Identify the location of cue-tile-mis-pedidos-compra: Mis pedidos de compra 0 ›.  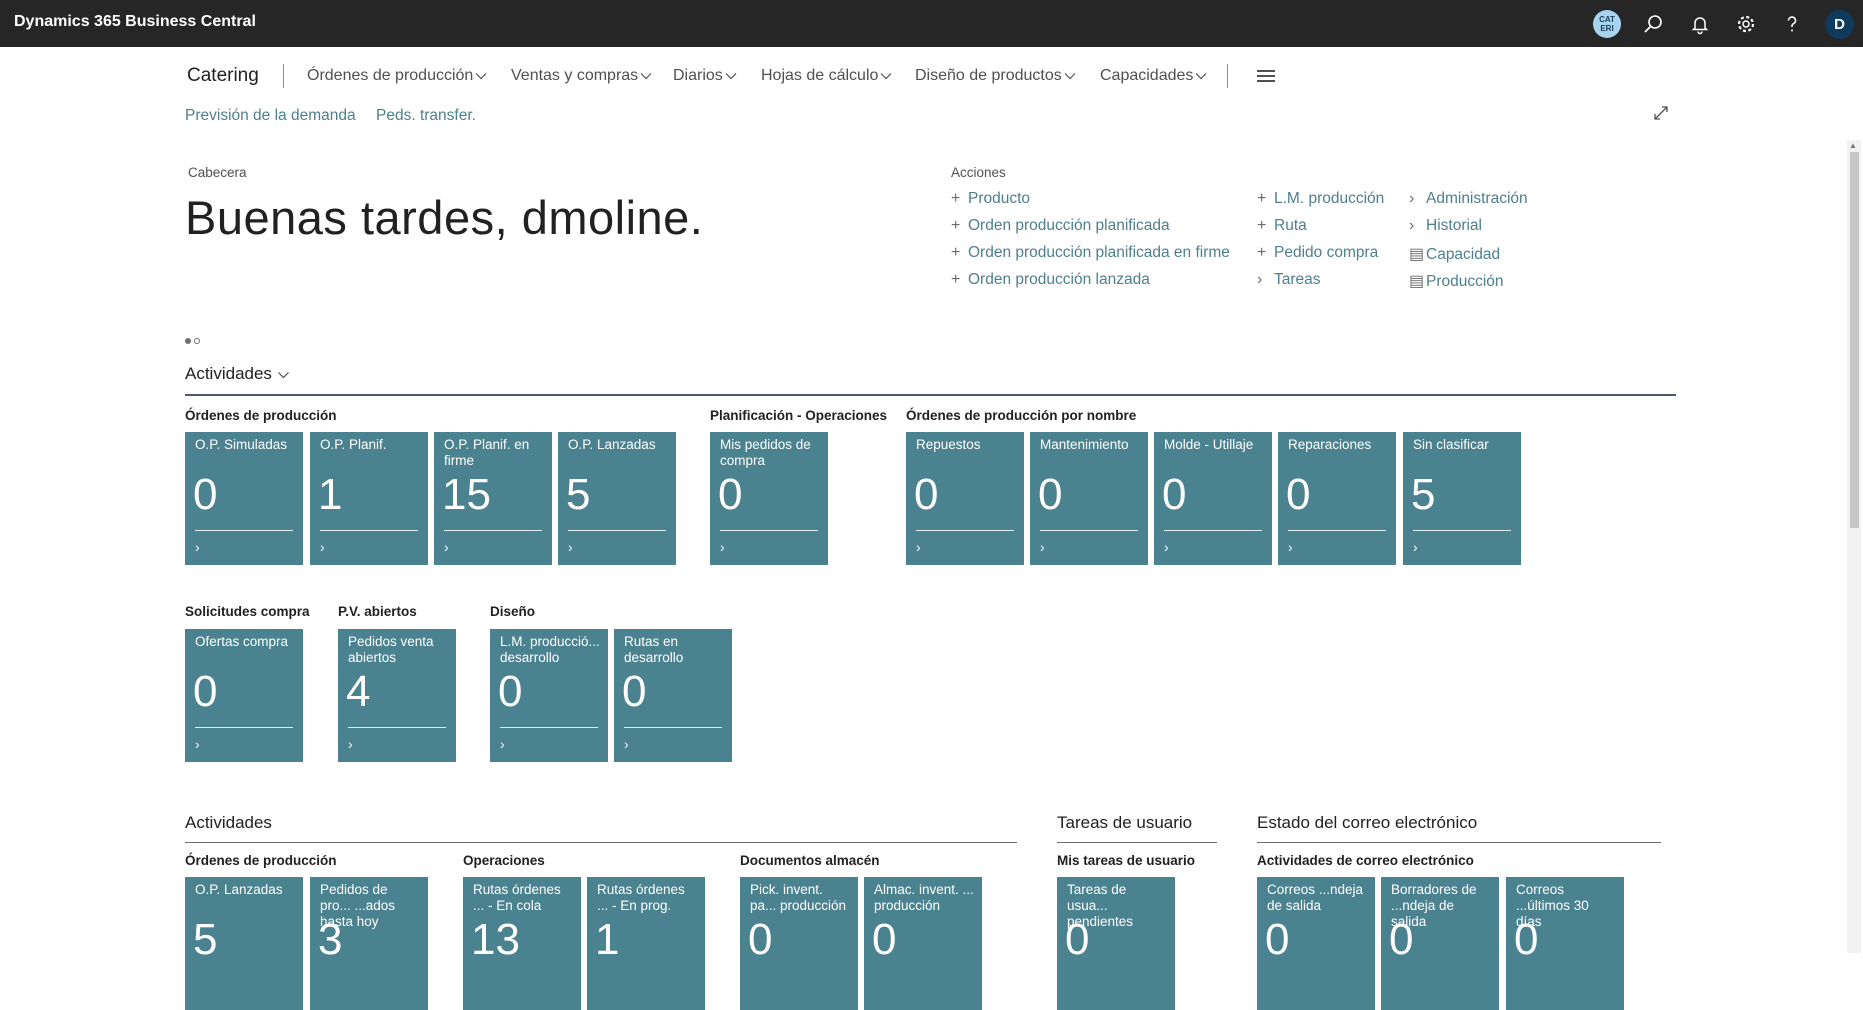
(769, 498).